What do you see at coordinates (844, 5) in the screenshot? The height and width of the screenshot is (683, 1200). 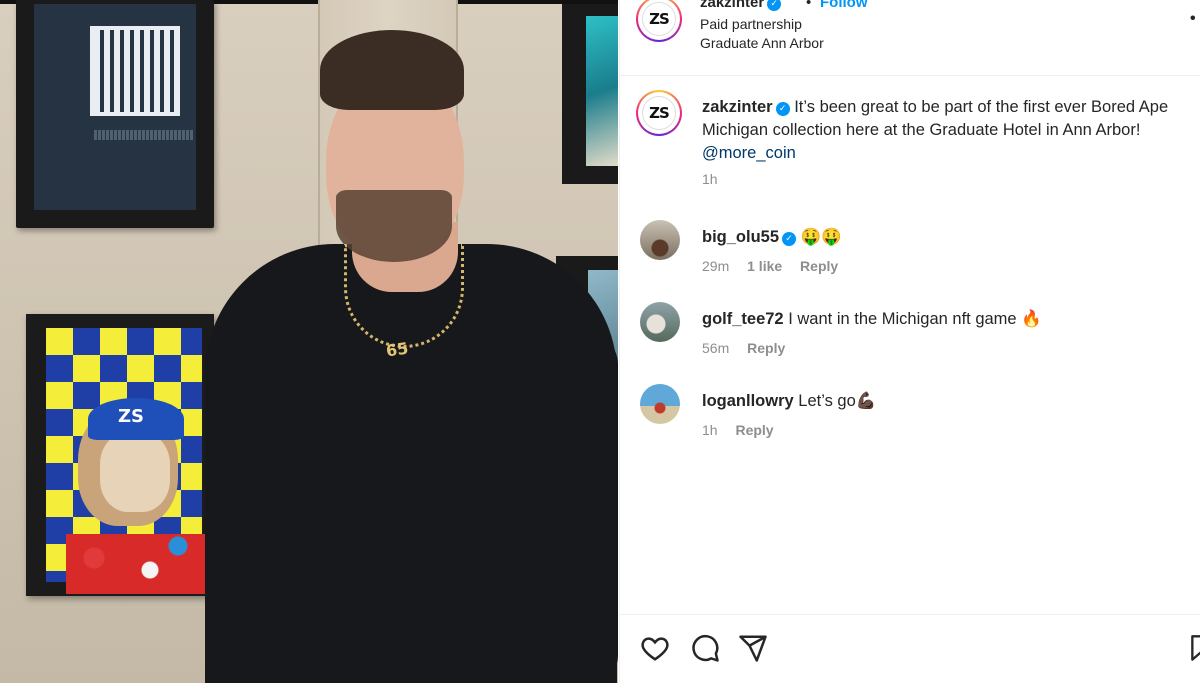 I see `follow-button: Follow` at bounding box center [844, 5].